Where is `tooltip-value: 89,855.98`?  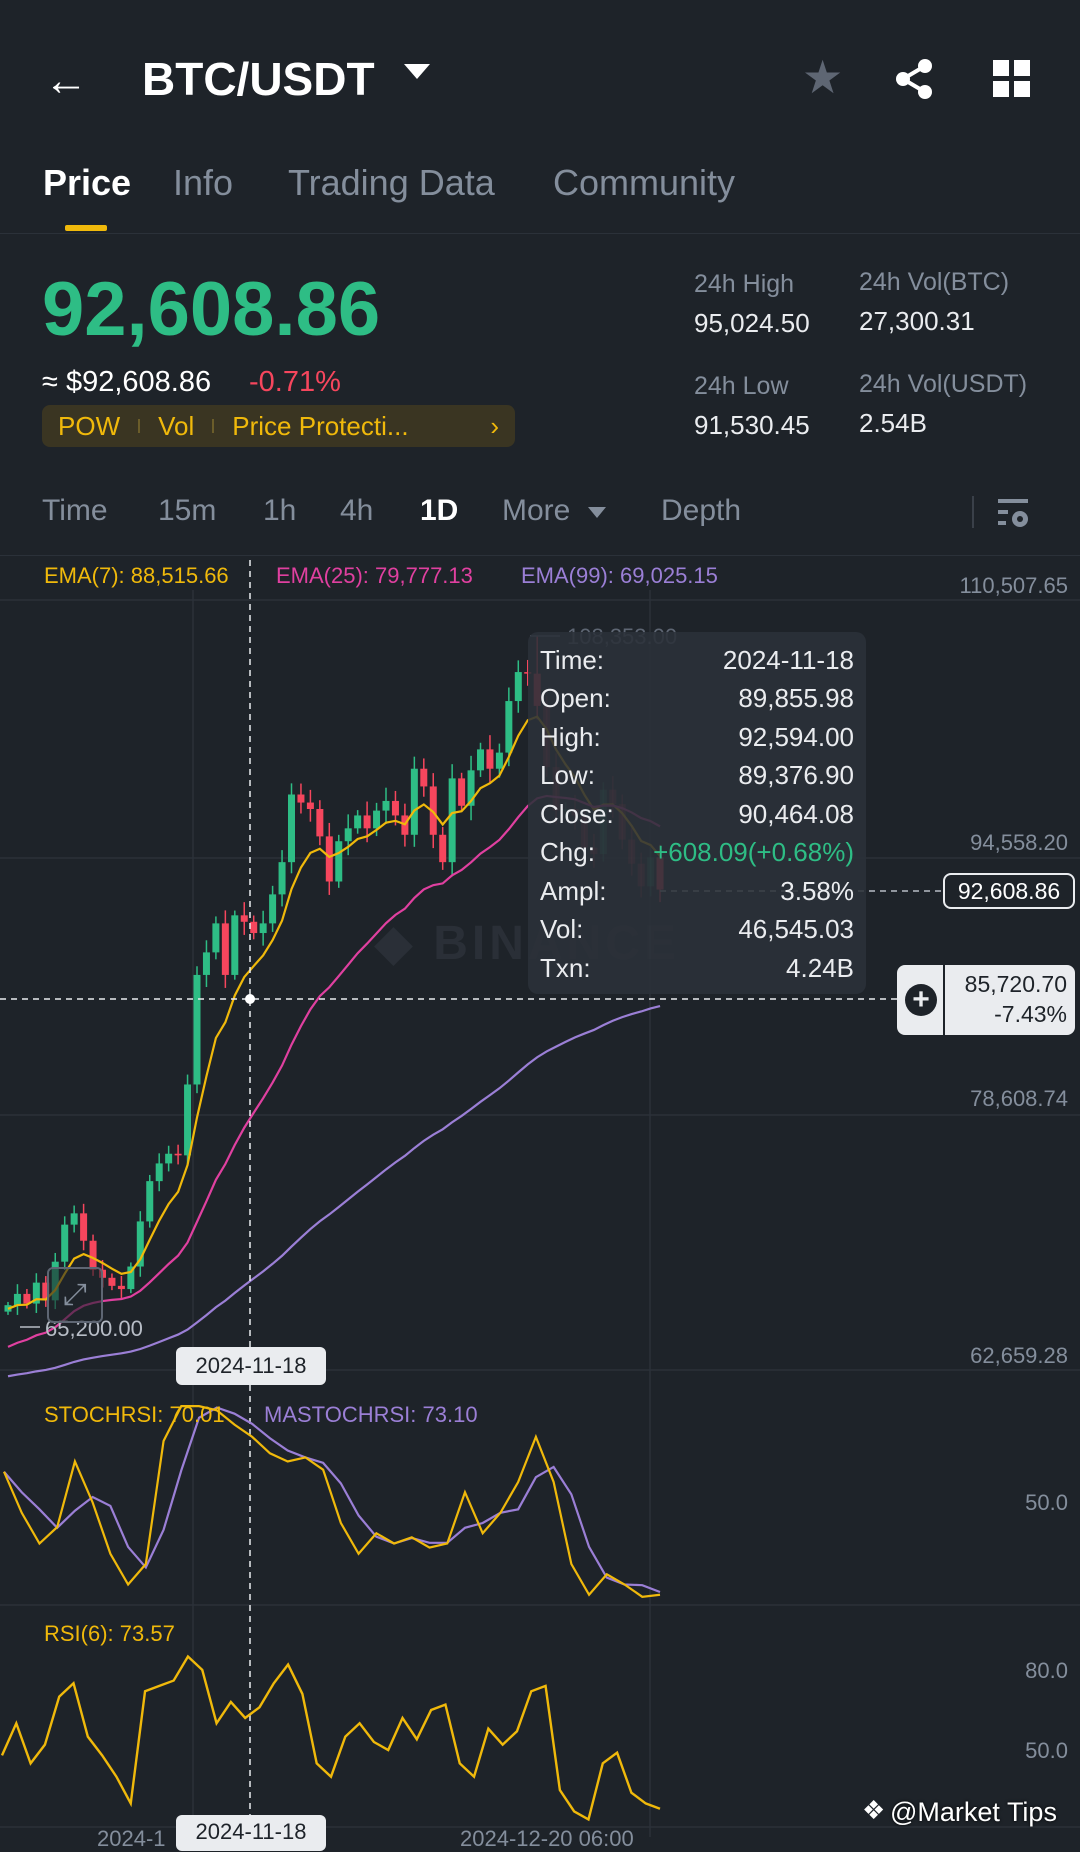 tooltip-value: 89,855.98 is located at coordinates (796, 698).